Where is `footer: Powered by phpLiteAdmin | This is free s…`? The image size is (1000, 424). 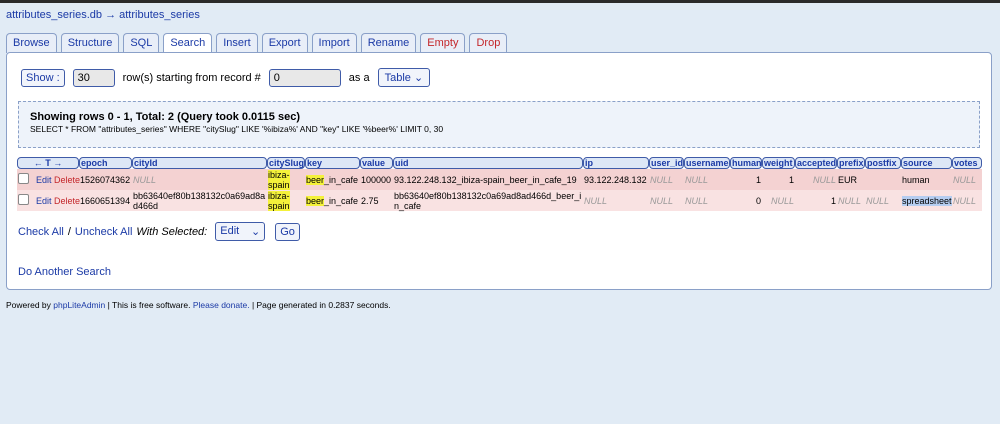
footer: Powered by phpLiteAdmin | This is free s… is located at coordinates (198, 305).